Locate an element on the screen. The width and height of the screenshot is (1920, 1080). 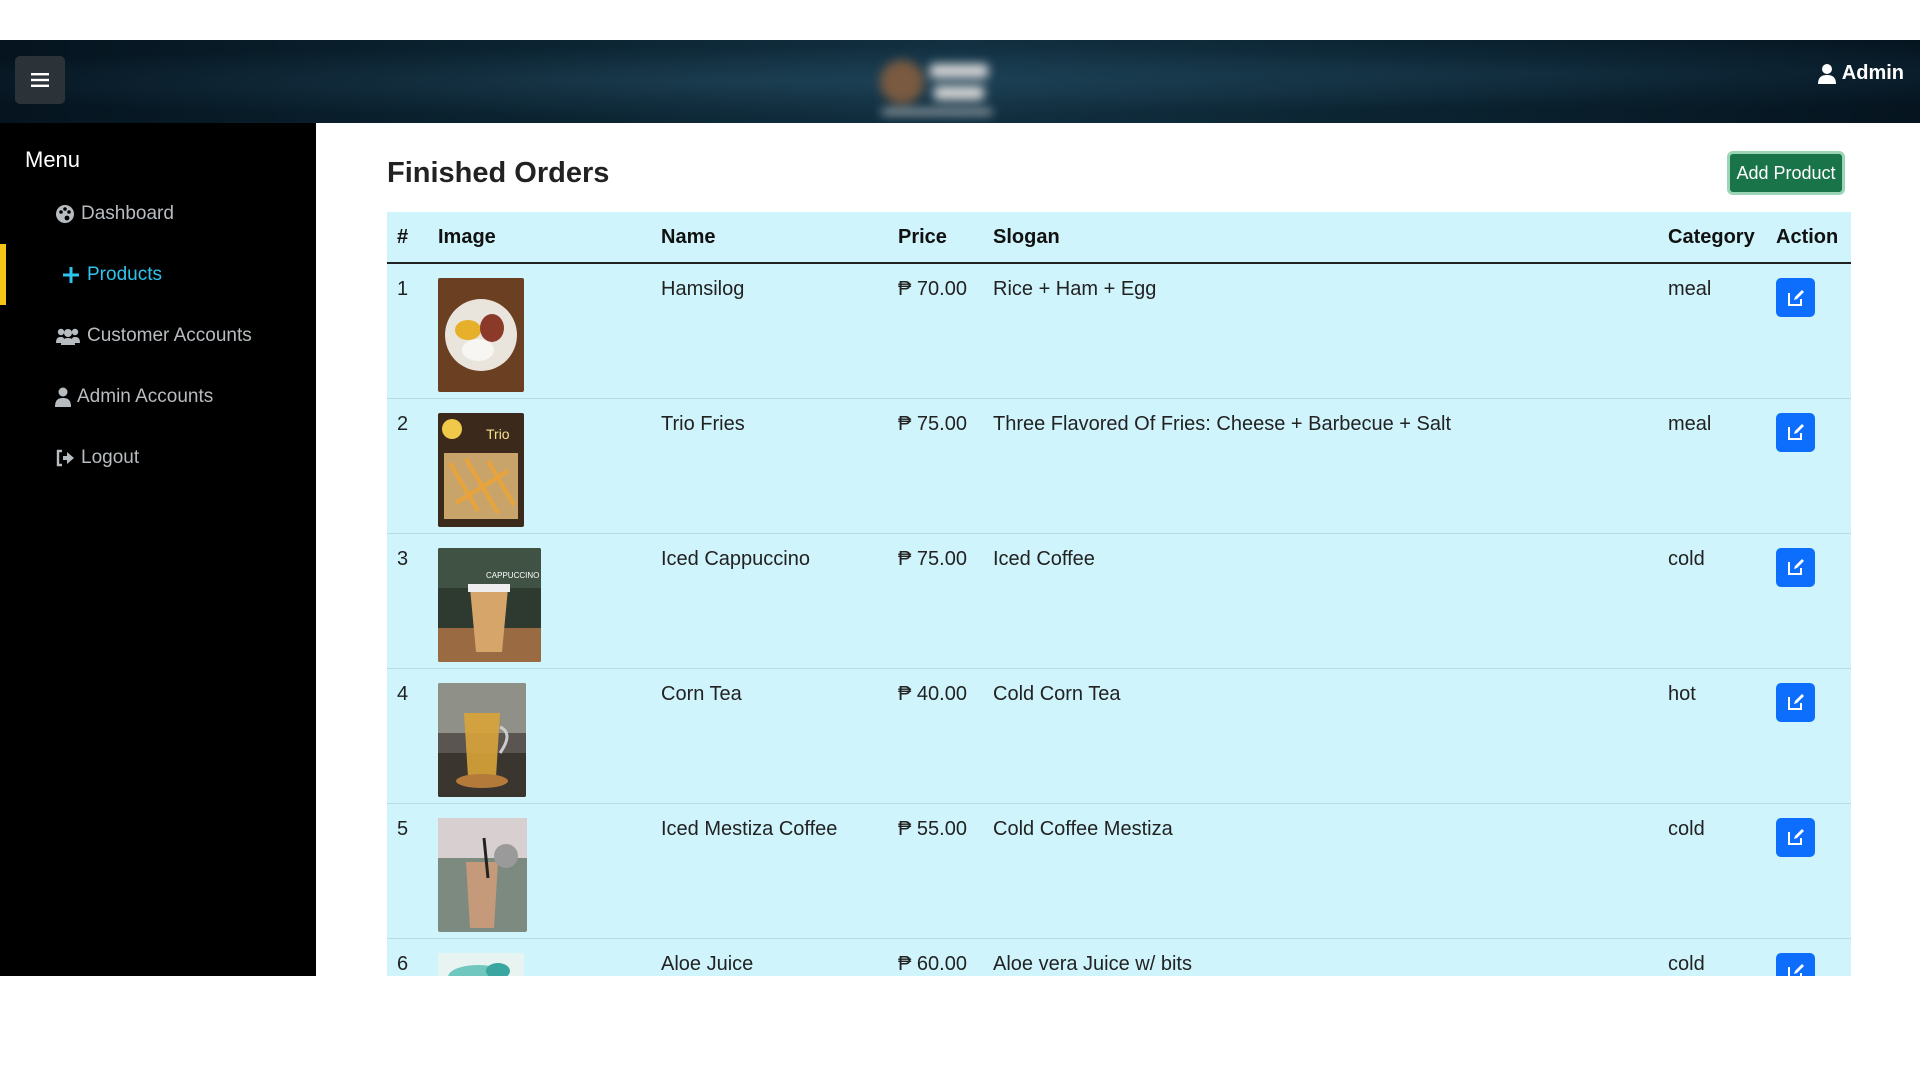
product-slogan: Iced Coffee is located at coordinates (1320, 601).